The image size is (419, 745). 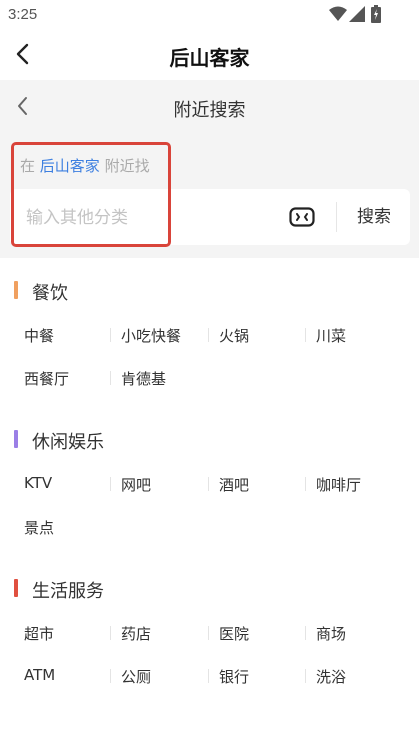 I want to click on category-item: 火锅, so click(x=234, y=335).